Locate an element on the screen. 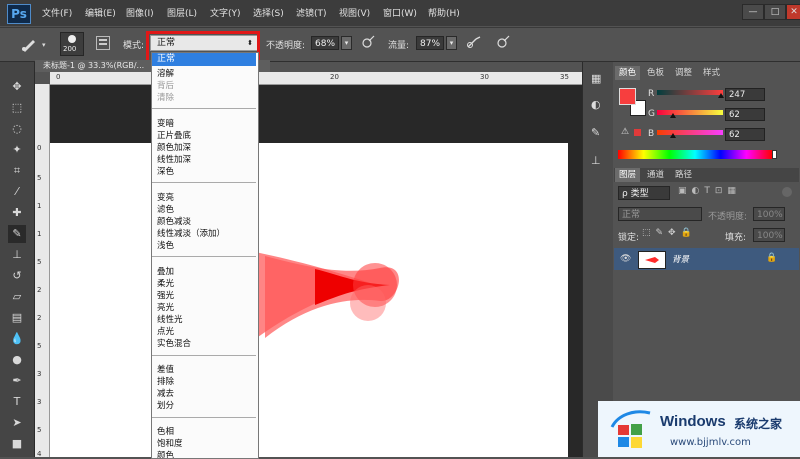 The image size is (800, 459). channel-b-slider is located at coordinates (690, 134).